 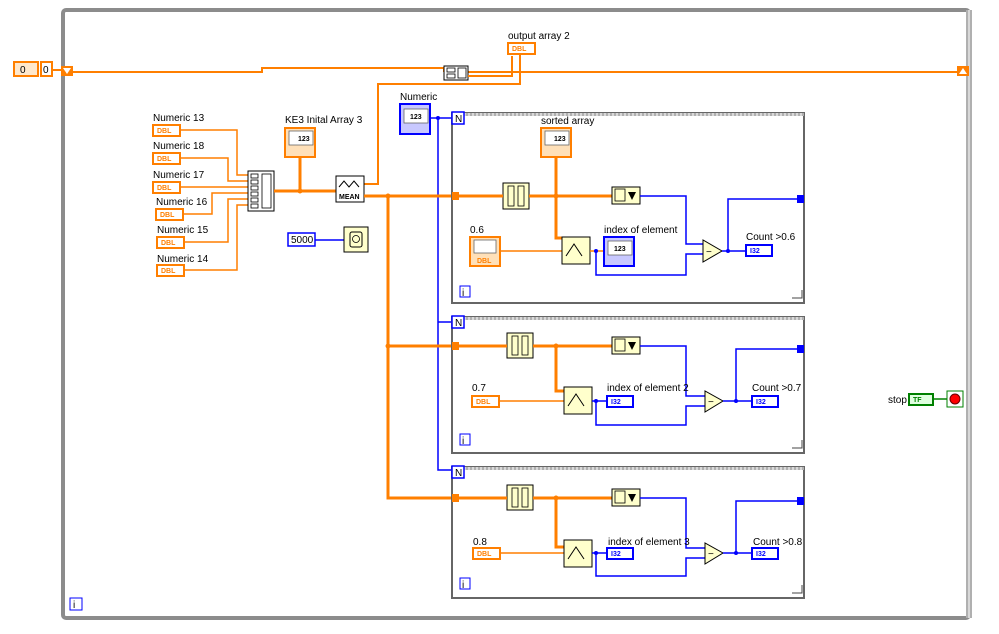 What do you see at coordinates (963, 71) in the screenshot?
I see `shift-register-right` at bounding box center [963, 71].